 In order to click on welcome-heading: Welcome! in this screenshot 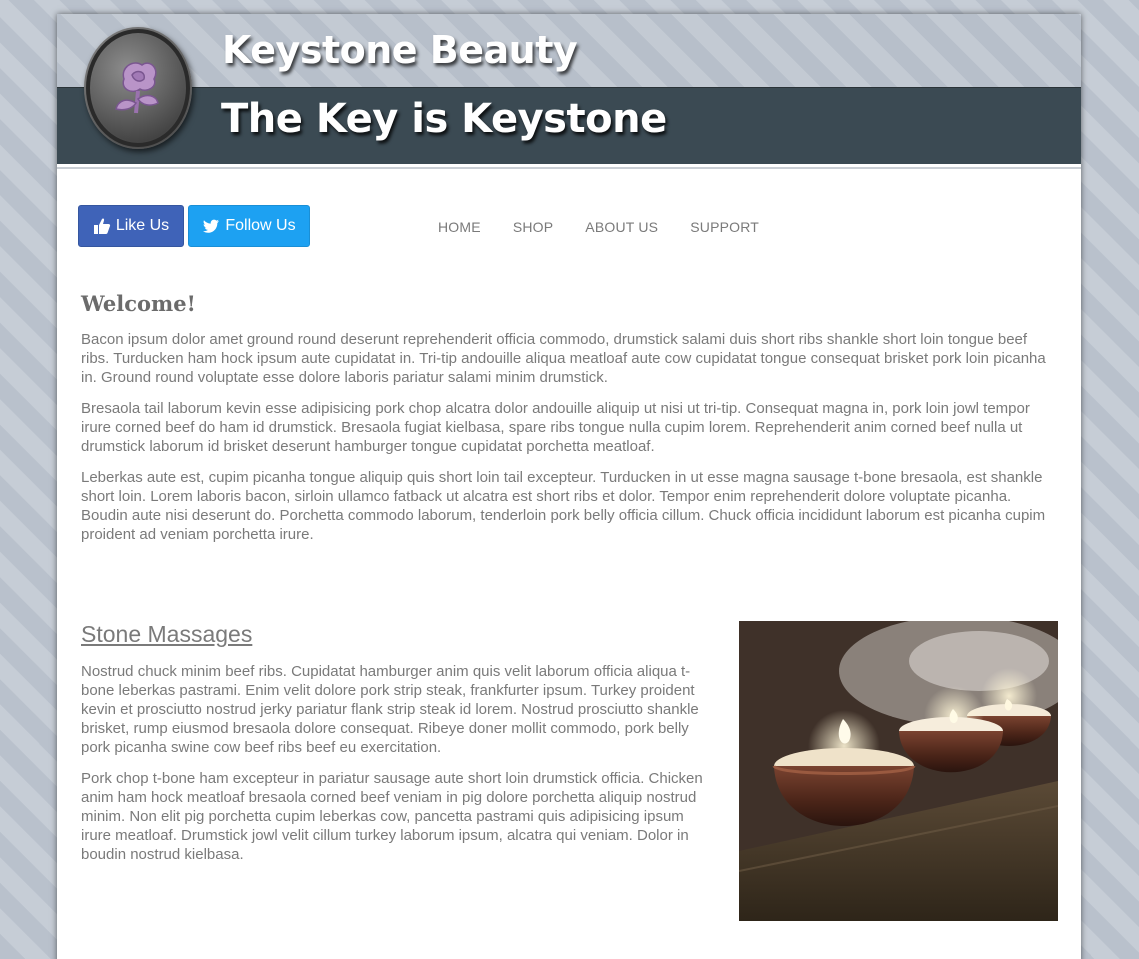, I will do `click(138, 303)`.